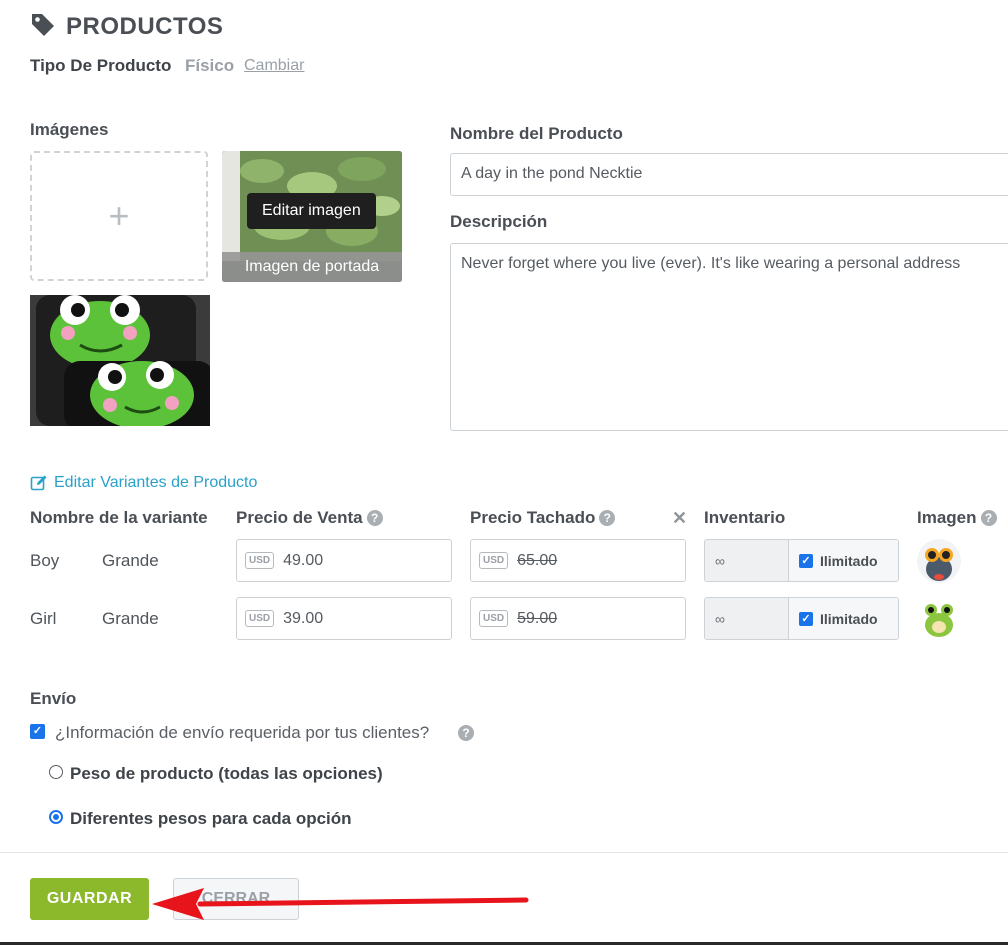 This screenshot has width=1008, height=946. Describe the element at coordinates (344, 560) in the screenshot. I see `sale-price-input: USD 49.00` at that location.